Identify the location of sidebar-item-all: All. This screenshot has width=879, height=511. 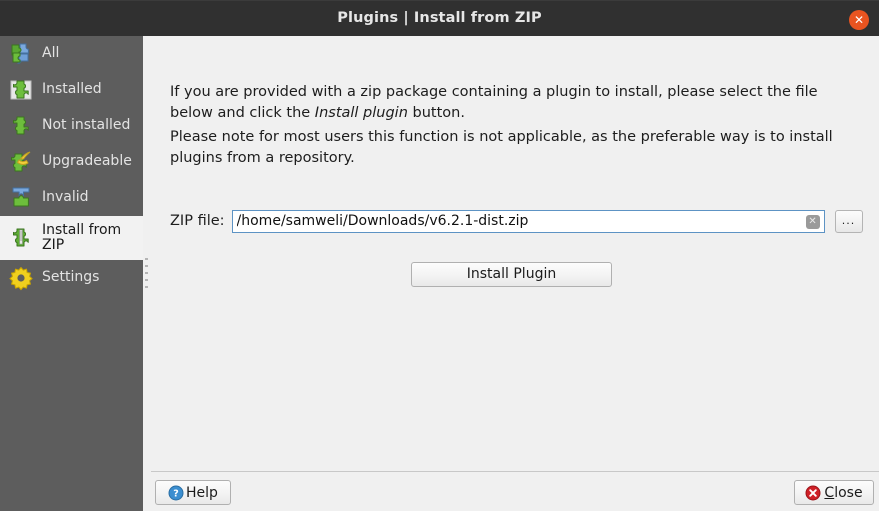
(71, 54).